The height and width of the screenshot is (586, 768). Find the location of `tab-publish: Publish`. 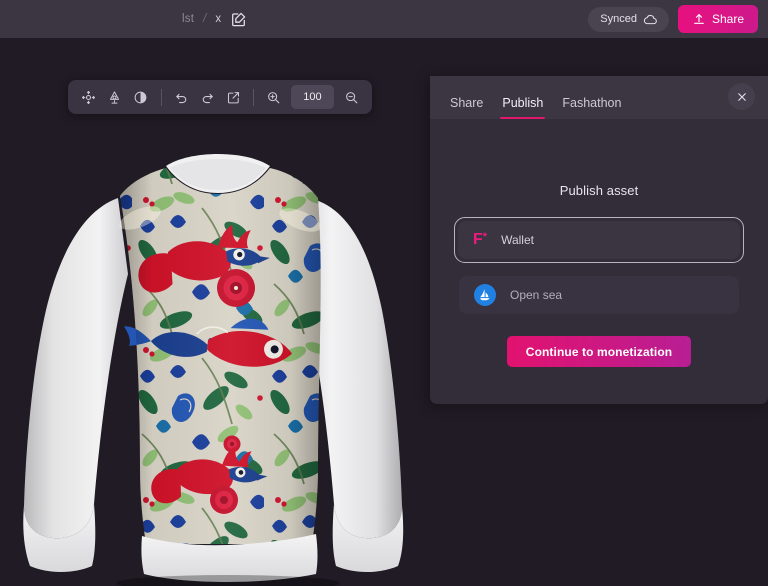

tab-publish: Publish is located at coordinates (523, 107).